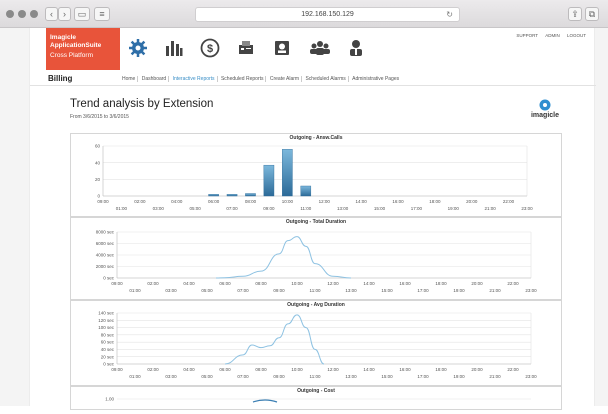 The image size is (608, 414). What do you see at coordinates (76, 45) in the screenshot?
I see `brand-suite: ApplicationSuite` at bounding box center [76, 45].